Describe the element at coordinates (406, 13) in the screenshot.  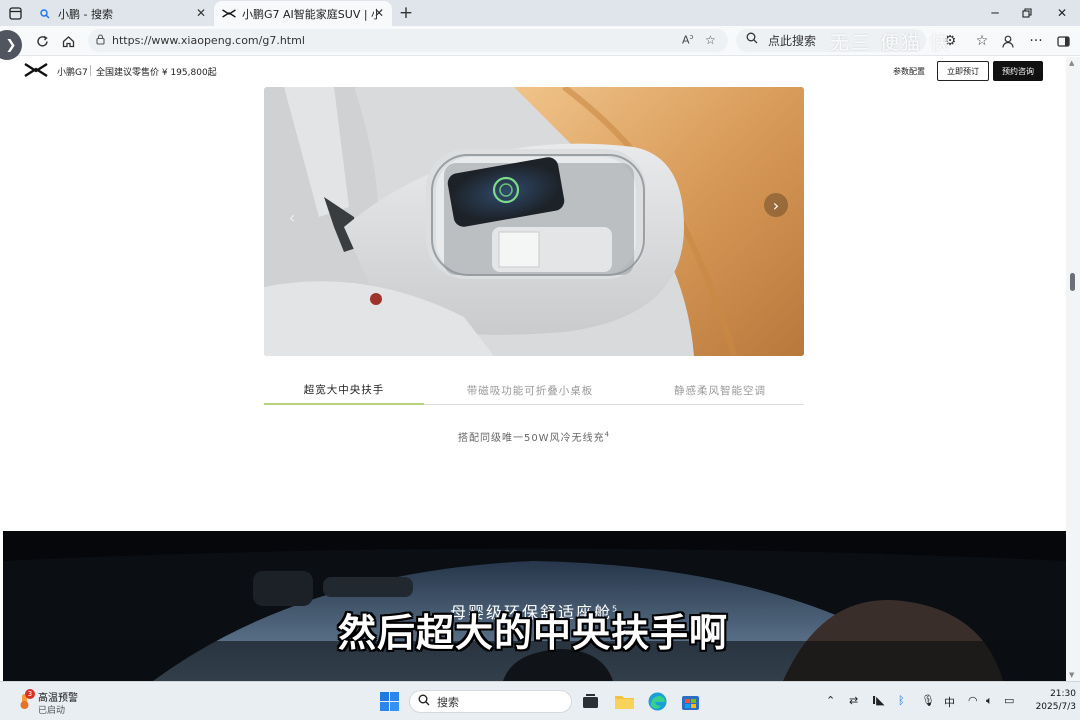
I see `new-tab-button: +` at that location.